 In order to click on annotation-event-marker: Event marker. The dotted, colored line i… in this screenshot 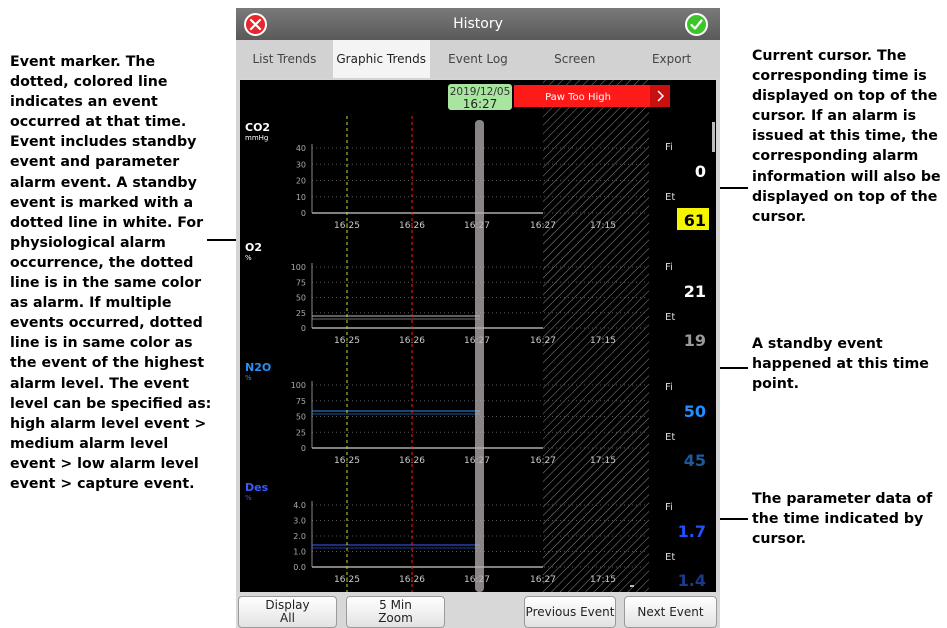, I will do `click(111, 273)`.